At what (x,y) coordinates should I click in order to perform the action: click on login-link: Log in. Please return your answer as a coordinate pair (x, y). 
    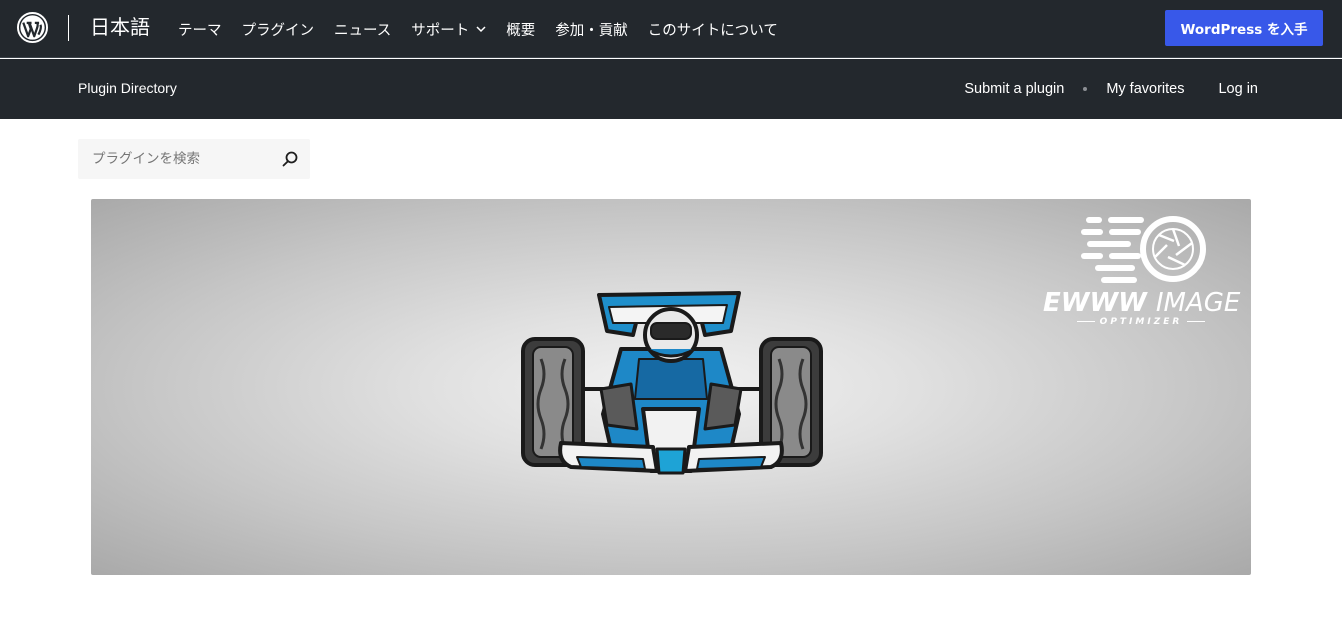
    Looking at the image, I should click on (1238, 89).